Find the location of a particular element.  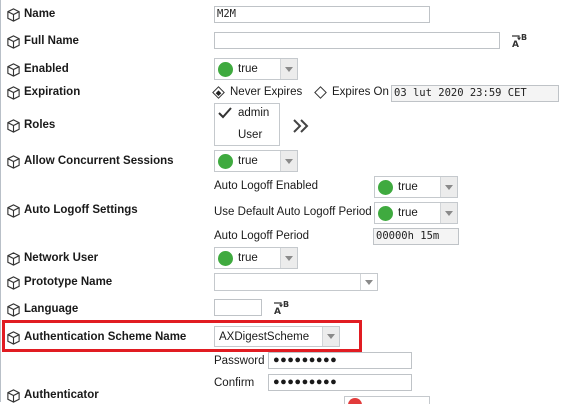

property-row-full-name: Full Name is located at coordinates (42, 41).